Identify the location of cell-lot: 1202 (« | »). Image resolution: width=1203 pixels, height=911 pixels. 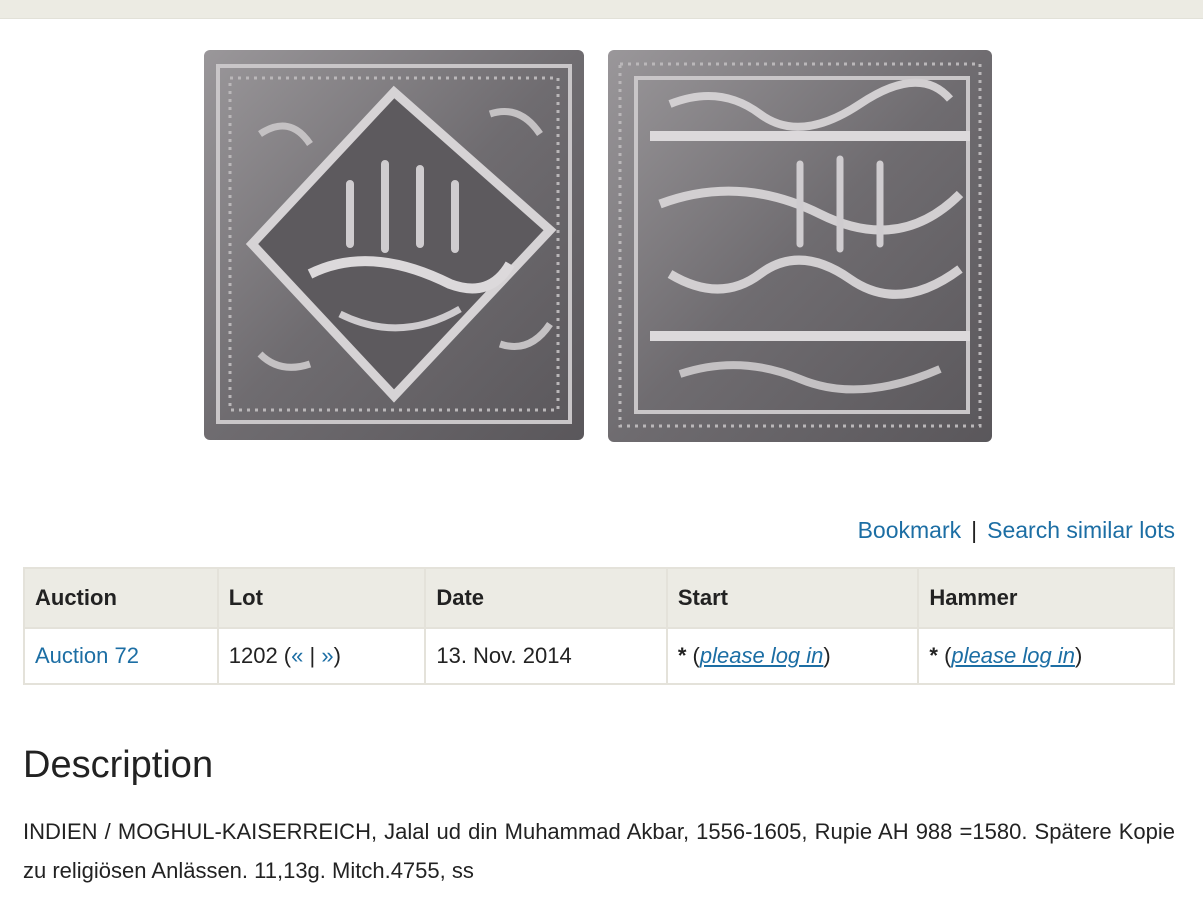
(321, 656).